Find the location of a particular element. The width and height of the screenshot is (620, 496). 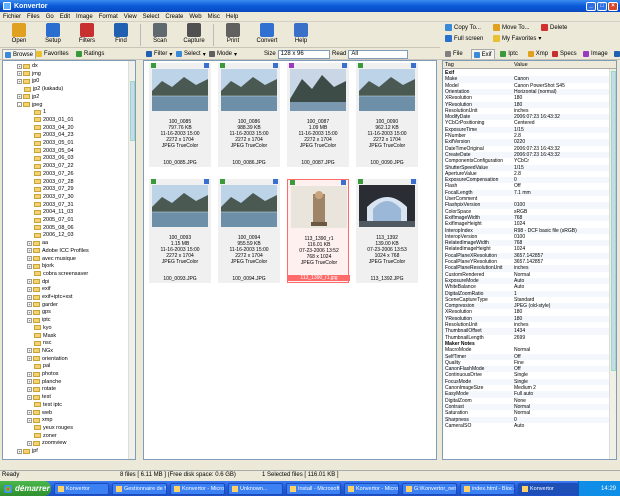

tab-iptc: Iptc is located at coordinates (509, 54).